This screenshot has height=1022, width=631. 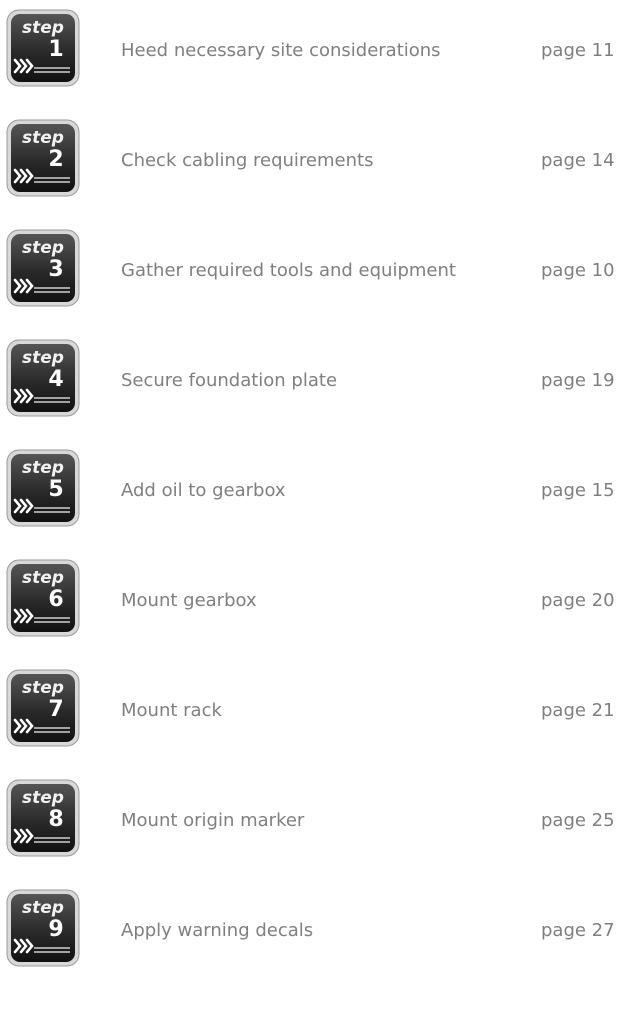 I want to click on step-page-reference: page 21, so click(x=578, y=710).